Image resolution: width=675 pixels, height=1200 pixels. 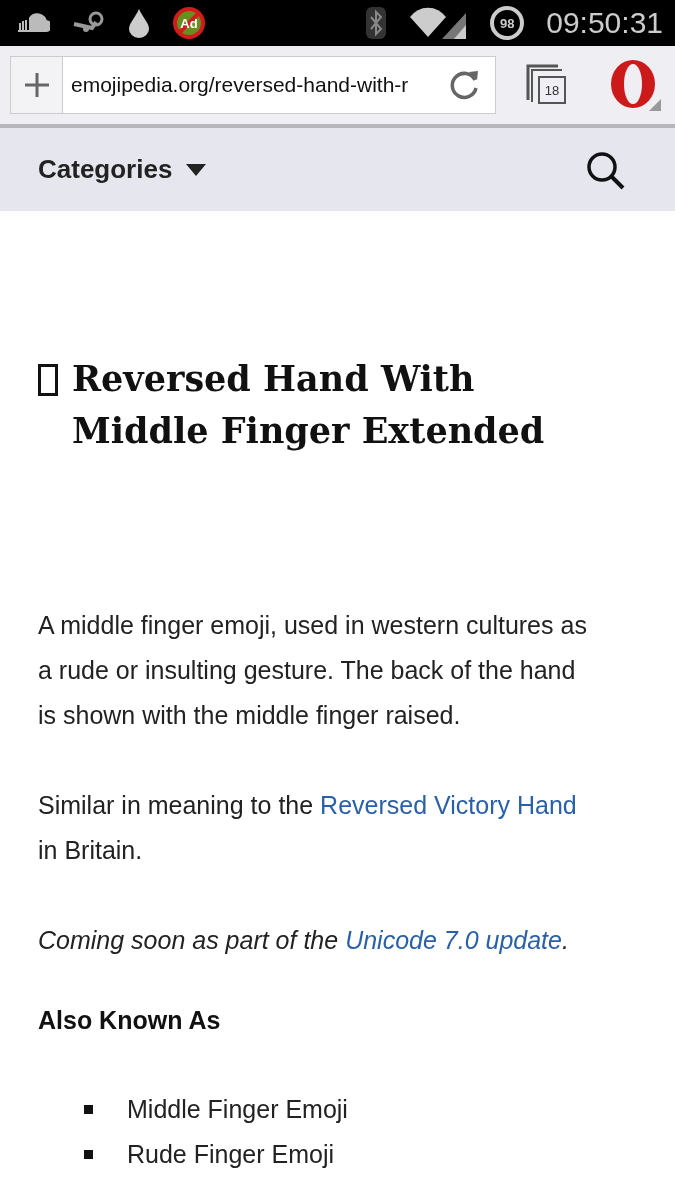 What do you see at coordinates (189, 23) in the screenshot?
I see `ad-block-icon: Ad` at bounding box center [189, 23].